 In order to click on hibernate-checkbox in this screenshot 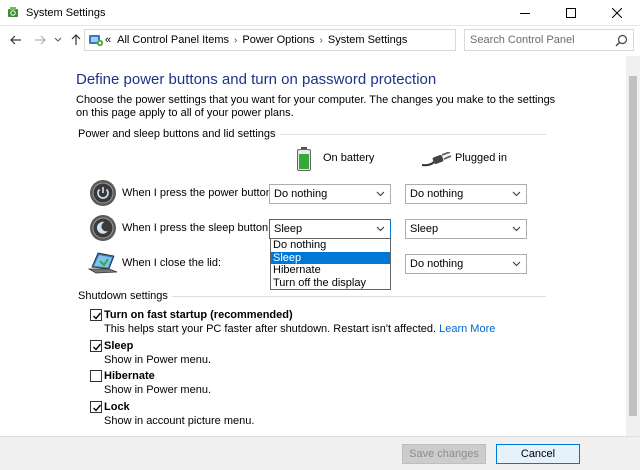, I will do `click(96, 376)`.